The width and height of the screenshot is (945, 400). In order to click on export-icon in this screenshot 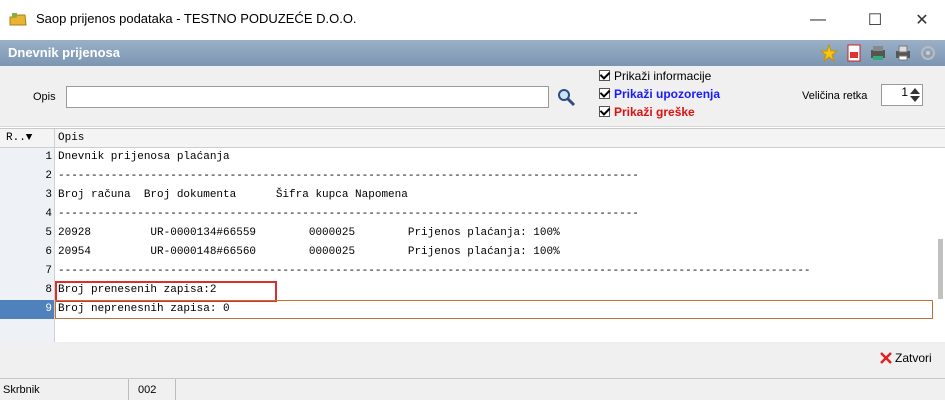, I will do `click(878, 53)`.